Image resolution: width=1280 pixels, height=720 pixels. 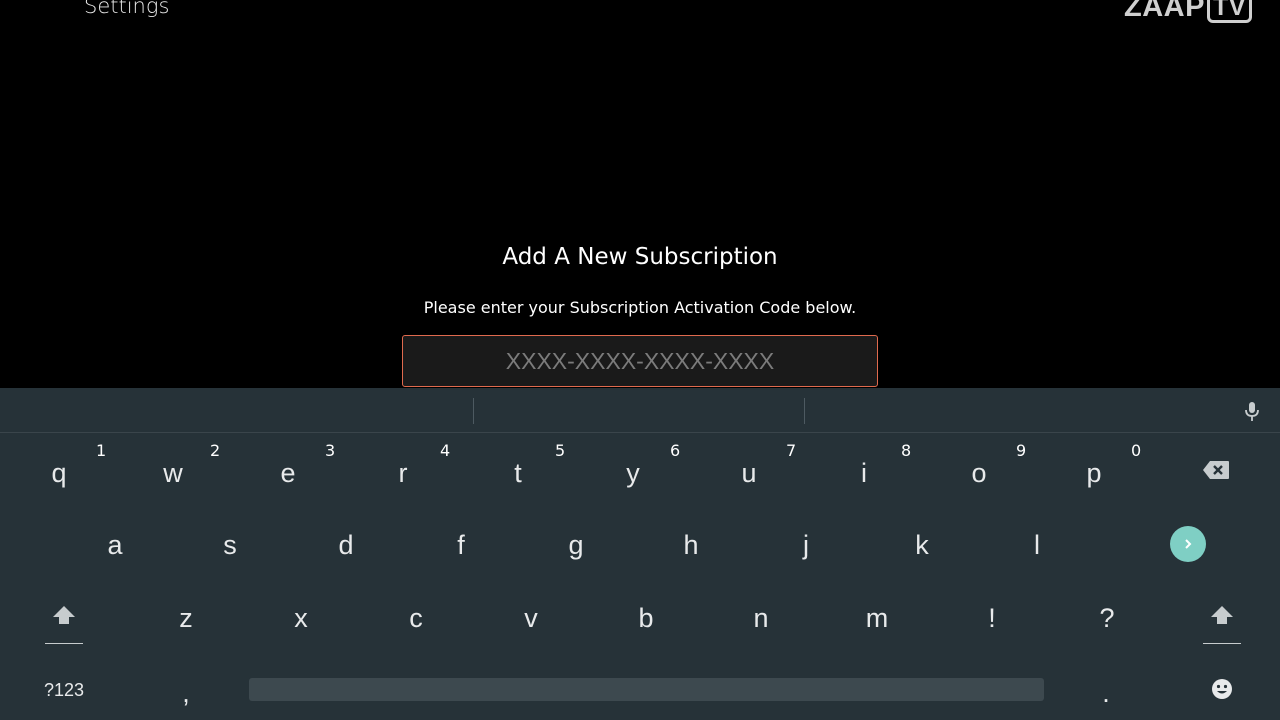 What do you see at coordinates (1094, 473) in the screenshot?
I see `key-p: p` at bounding box center [1094, 473].